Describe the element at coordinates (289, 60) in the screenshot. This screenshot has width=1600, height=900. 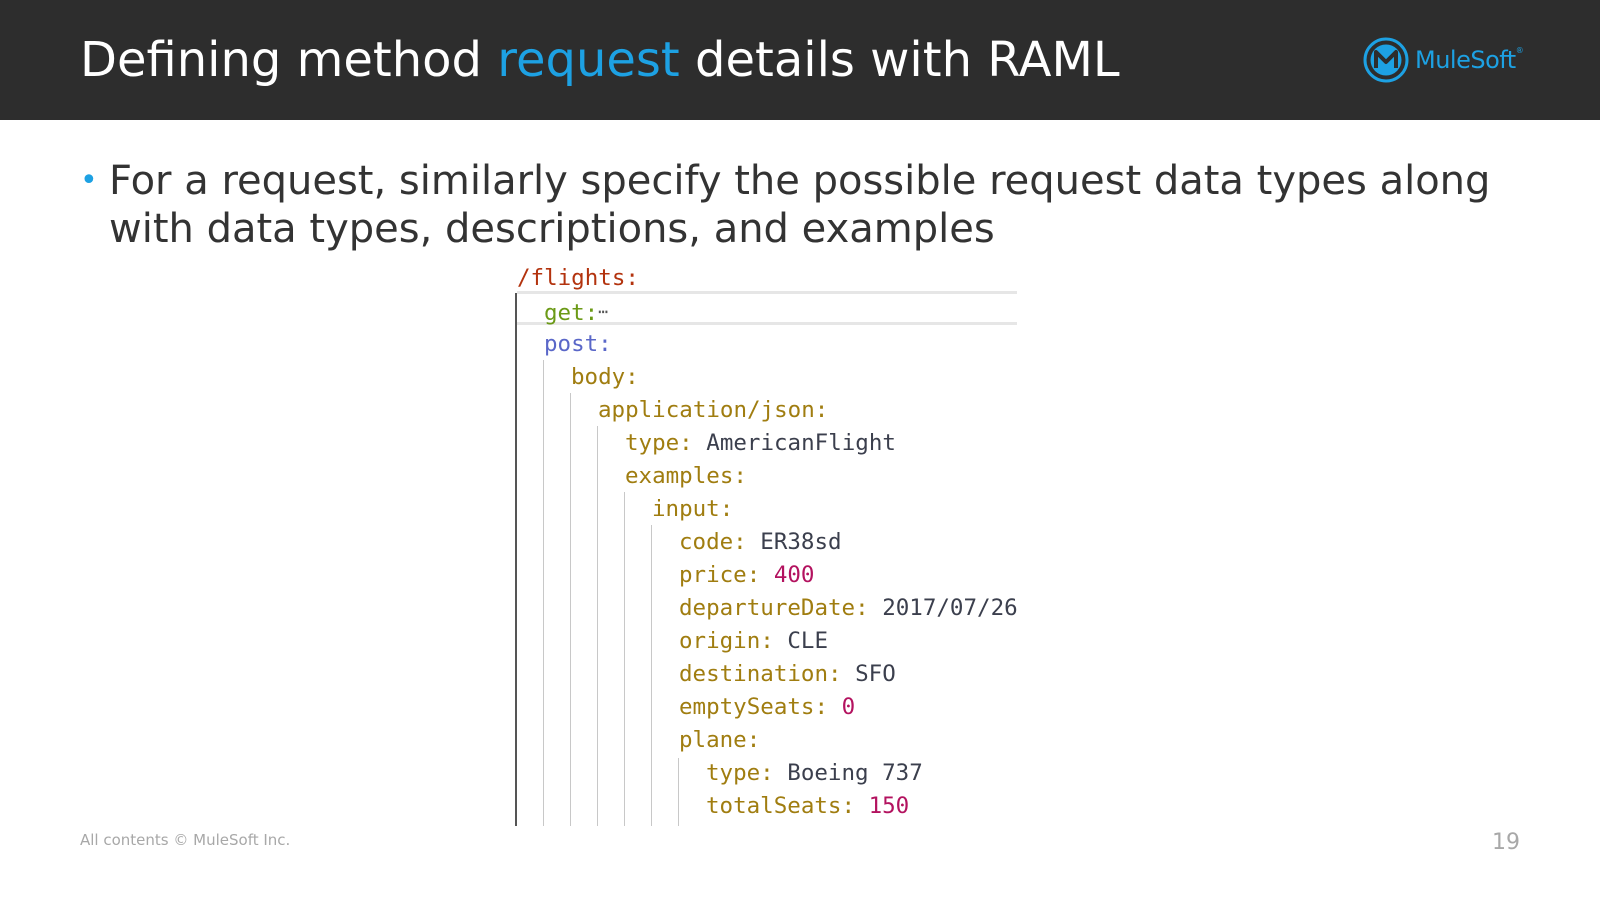
I see `title-text-start: Defining method` at that location.